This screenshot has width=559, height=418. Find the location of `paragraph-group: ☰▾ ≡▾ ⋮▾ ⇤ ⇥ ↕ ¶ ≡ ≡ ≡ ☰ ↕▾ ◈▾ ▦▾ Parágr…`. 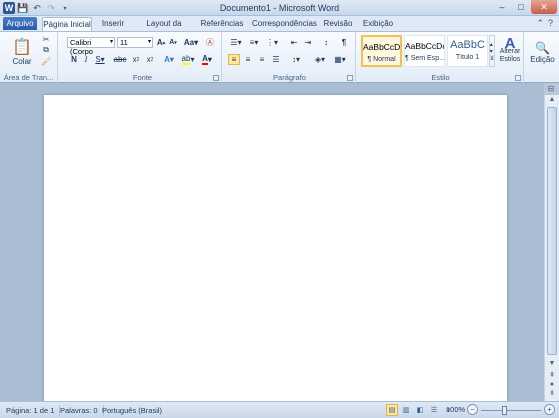

paragraph-group: ☰▾ ≡▾ ⋮▾ ⇤ ⇥ ↕ ¶ ≡ ≡ ≡ ☰ ↕▾ ◈▾ ▦▾ Parágr… is located at coordinates (290, 57).